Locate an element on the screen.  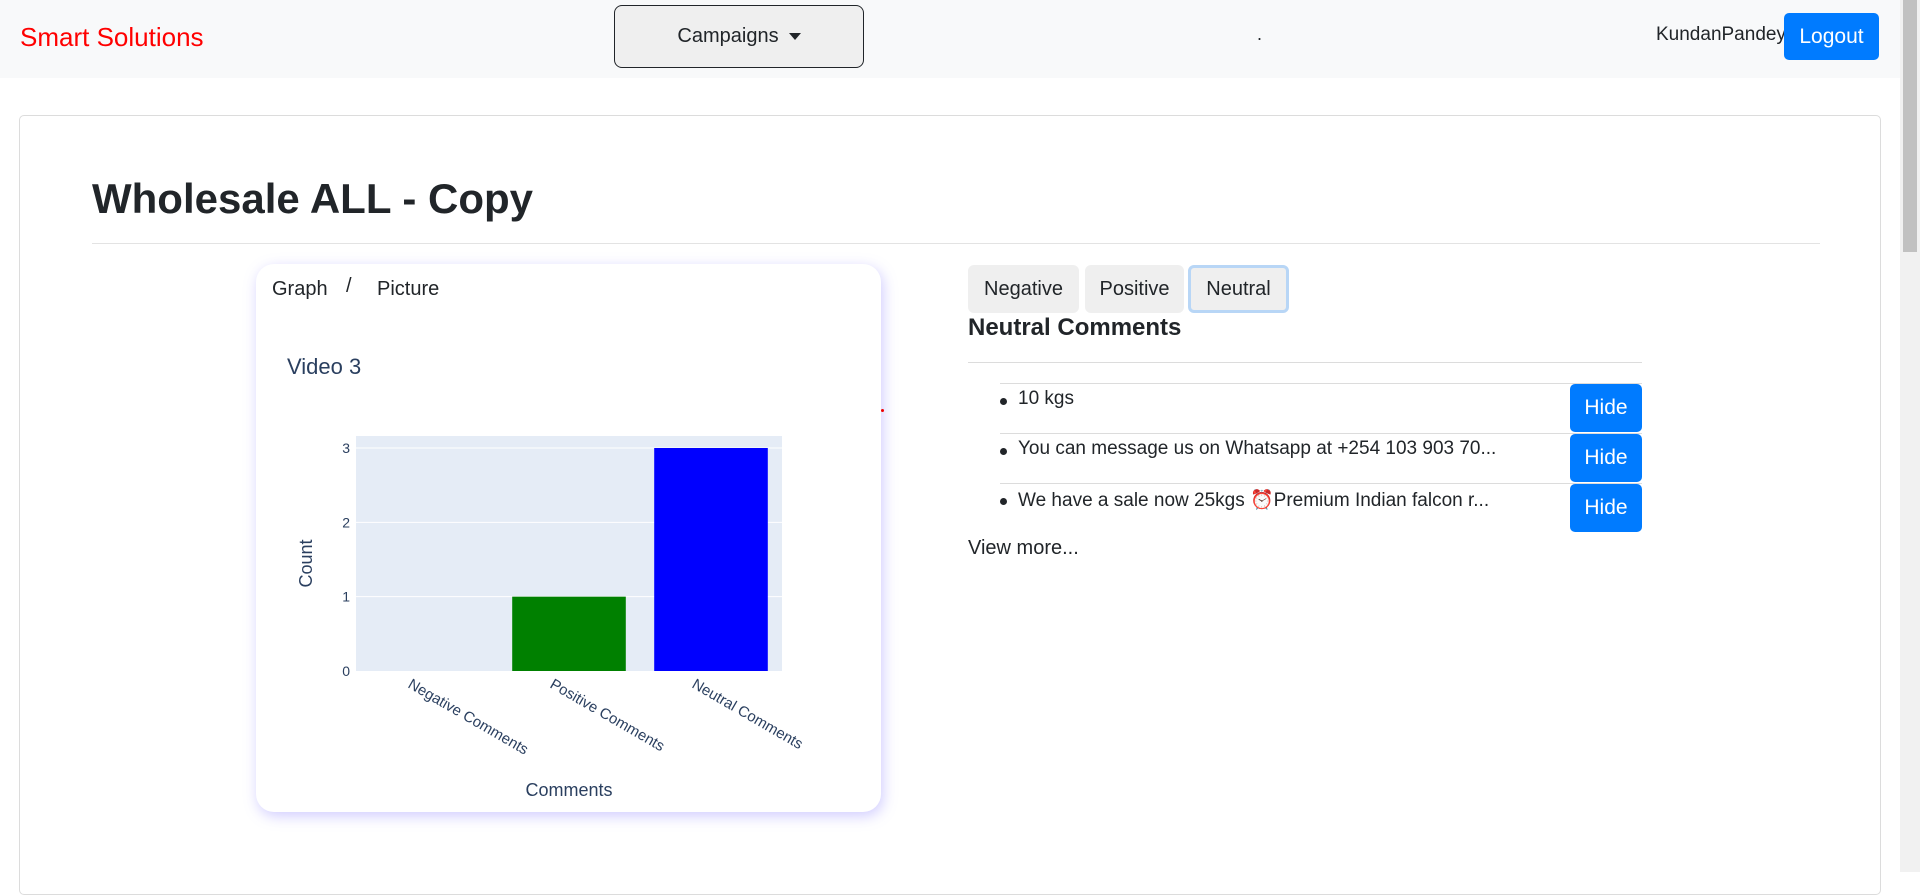
x-tick-label: Negative Comments is located at coordinates (468, 717).